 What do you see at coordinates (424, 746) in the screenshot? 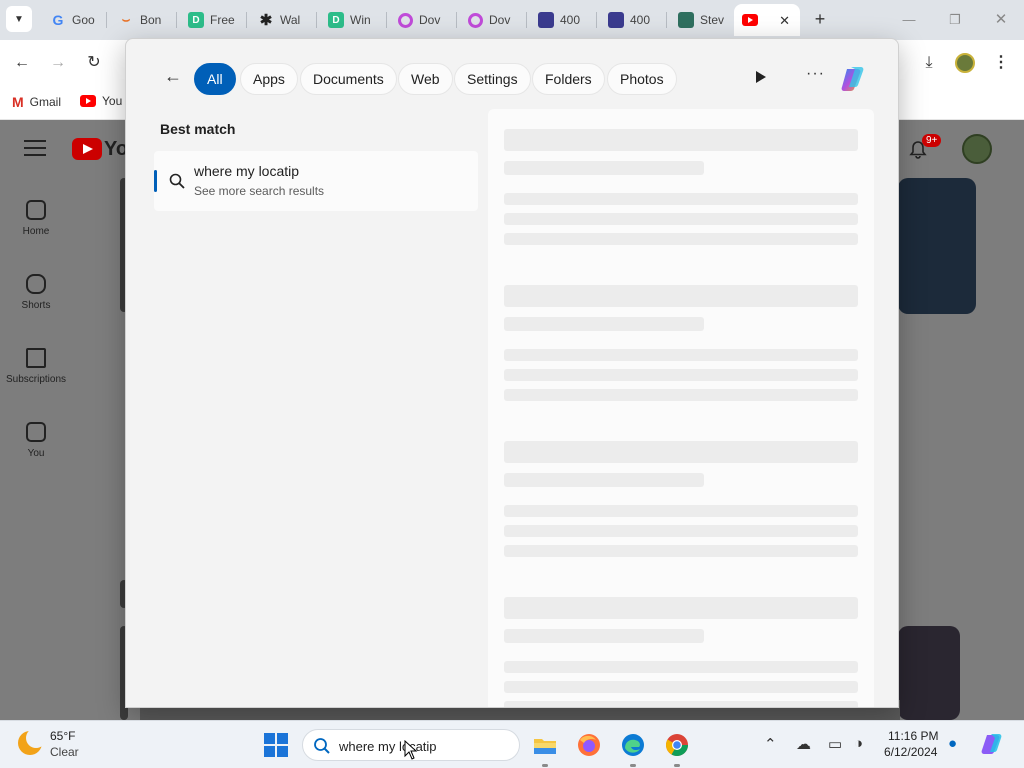
I see `taskbar-search-input` at bounding box center [424, 746].